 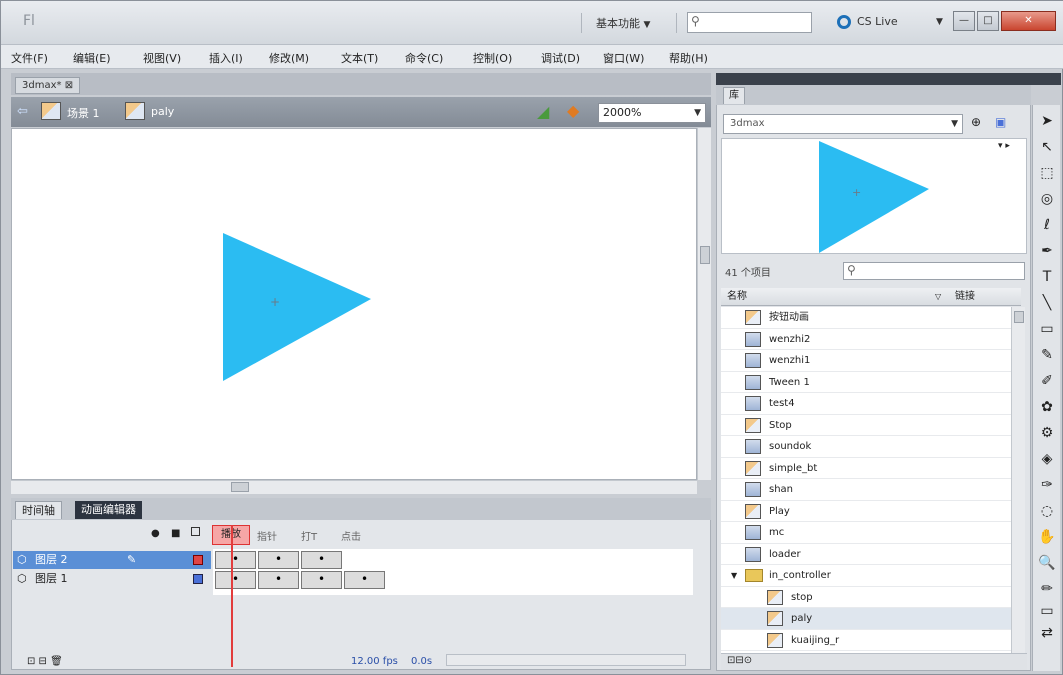 I want to click on edit-scene-icon: ◢, so click(x=543, y=111).